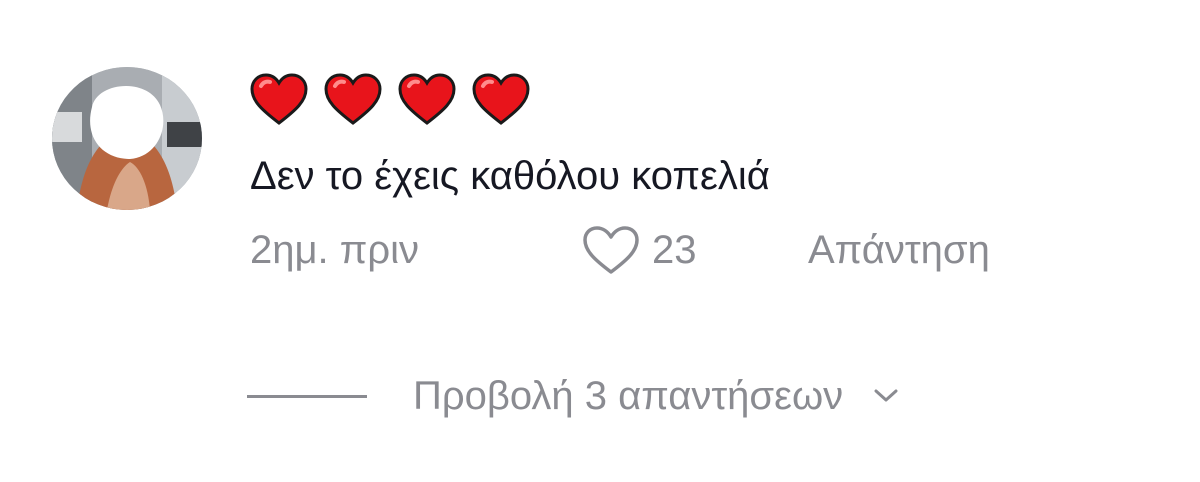 The image size is (1200, 482). What do you see at coordinates (390, 99) in the screenshot?
I see `emoji-row` at bounding box center [390, 99].